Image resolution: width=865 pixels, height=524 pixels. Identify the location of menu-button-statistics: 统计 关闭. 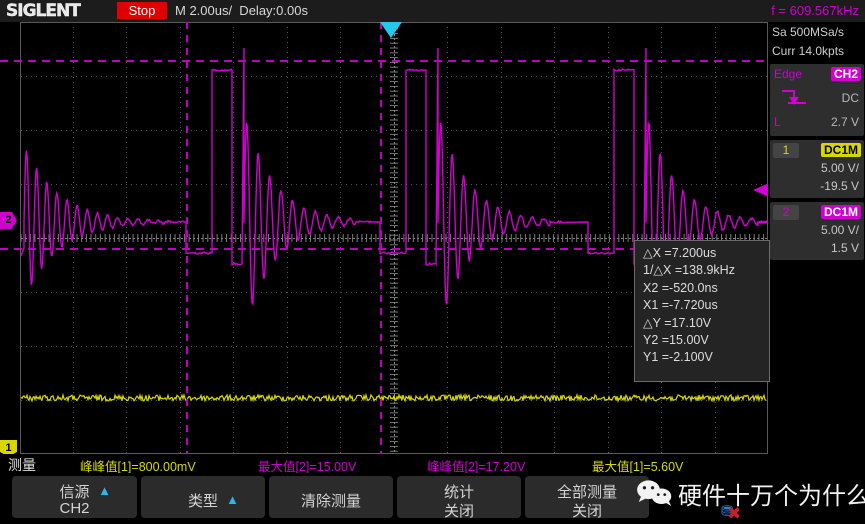
(459, 498).